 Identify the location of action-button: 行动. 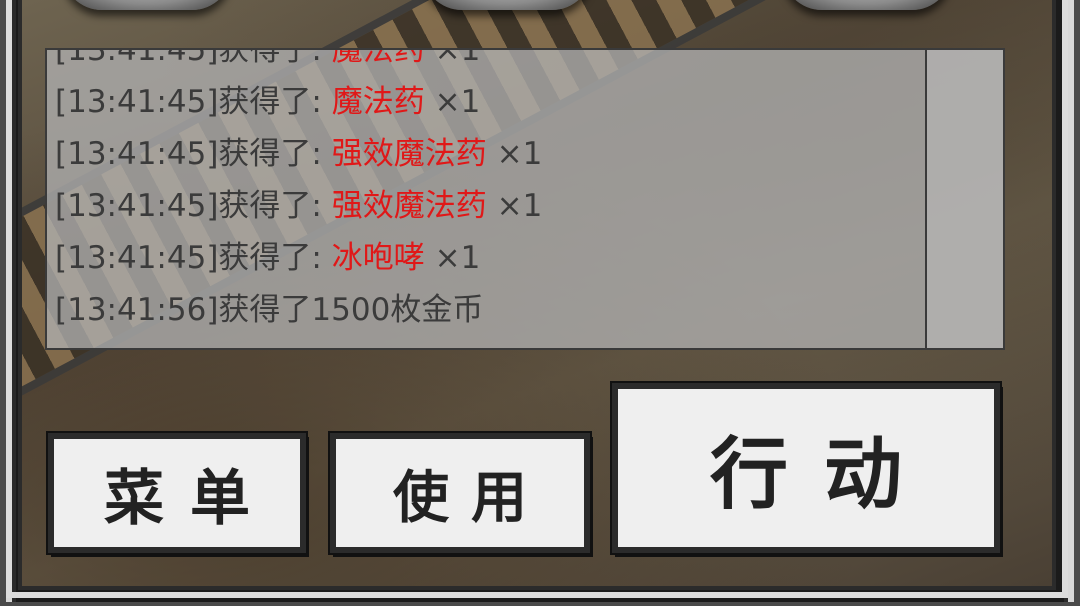
(806, 468).